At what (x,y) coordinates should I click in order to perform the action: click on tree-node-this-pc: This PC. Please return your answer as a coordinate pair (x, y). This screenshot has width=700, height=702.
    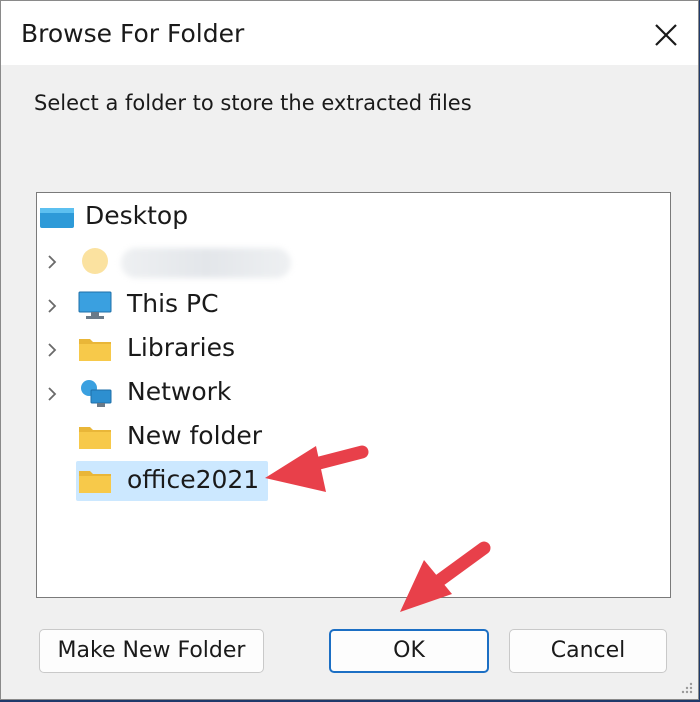
    Looking at the image, I should click on (187, 306).